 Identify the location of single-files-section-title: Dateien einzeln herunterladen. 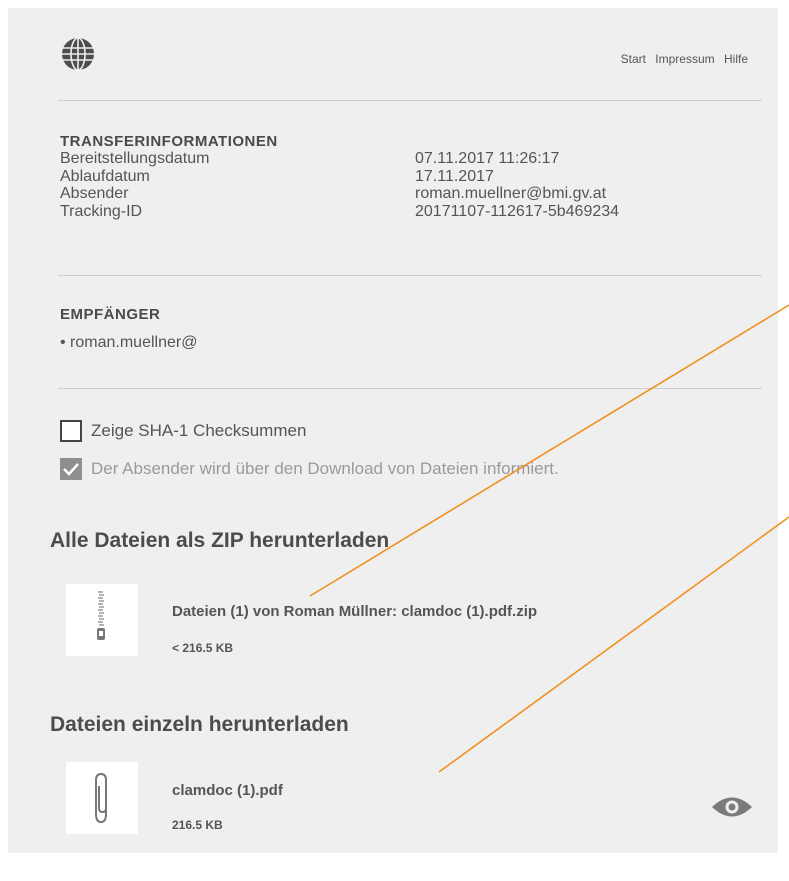
(199, 724).